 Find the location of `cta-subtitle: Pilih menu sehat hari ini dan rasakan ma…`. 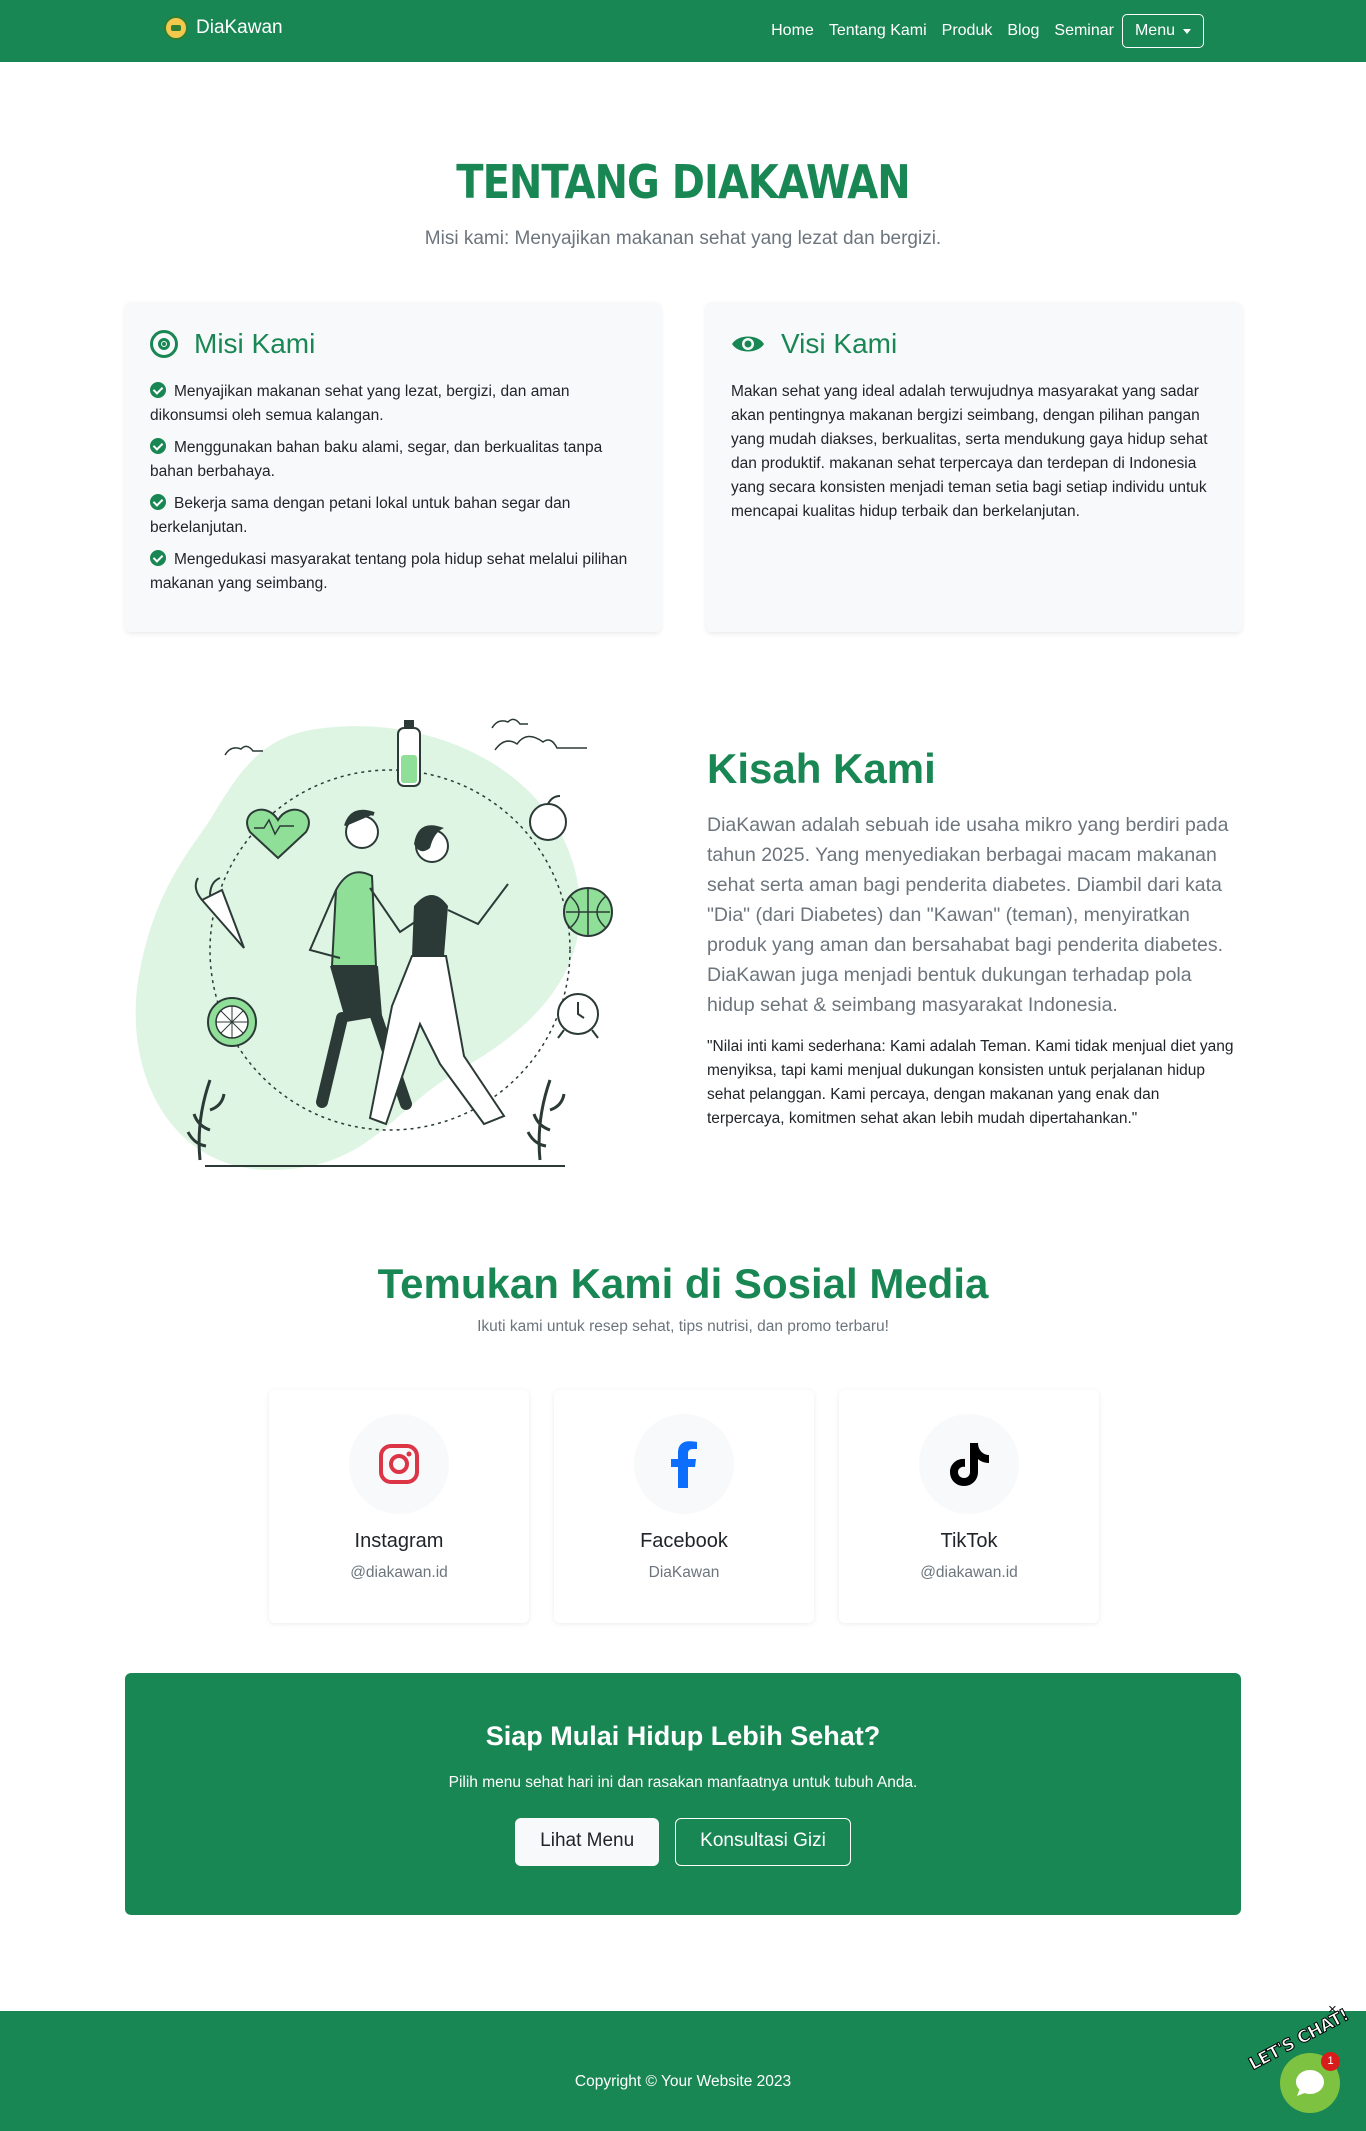

cta-subtitle: Pilih menu sehat hari ini dan rasakan ma… is located at coordinates (683, 1782).